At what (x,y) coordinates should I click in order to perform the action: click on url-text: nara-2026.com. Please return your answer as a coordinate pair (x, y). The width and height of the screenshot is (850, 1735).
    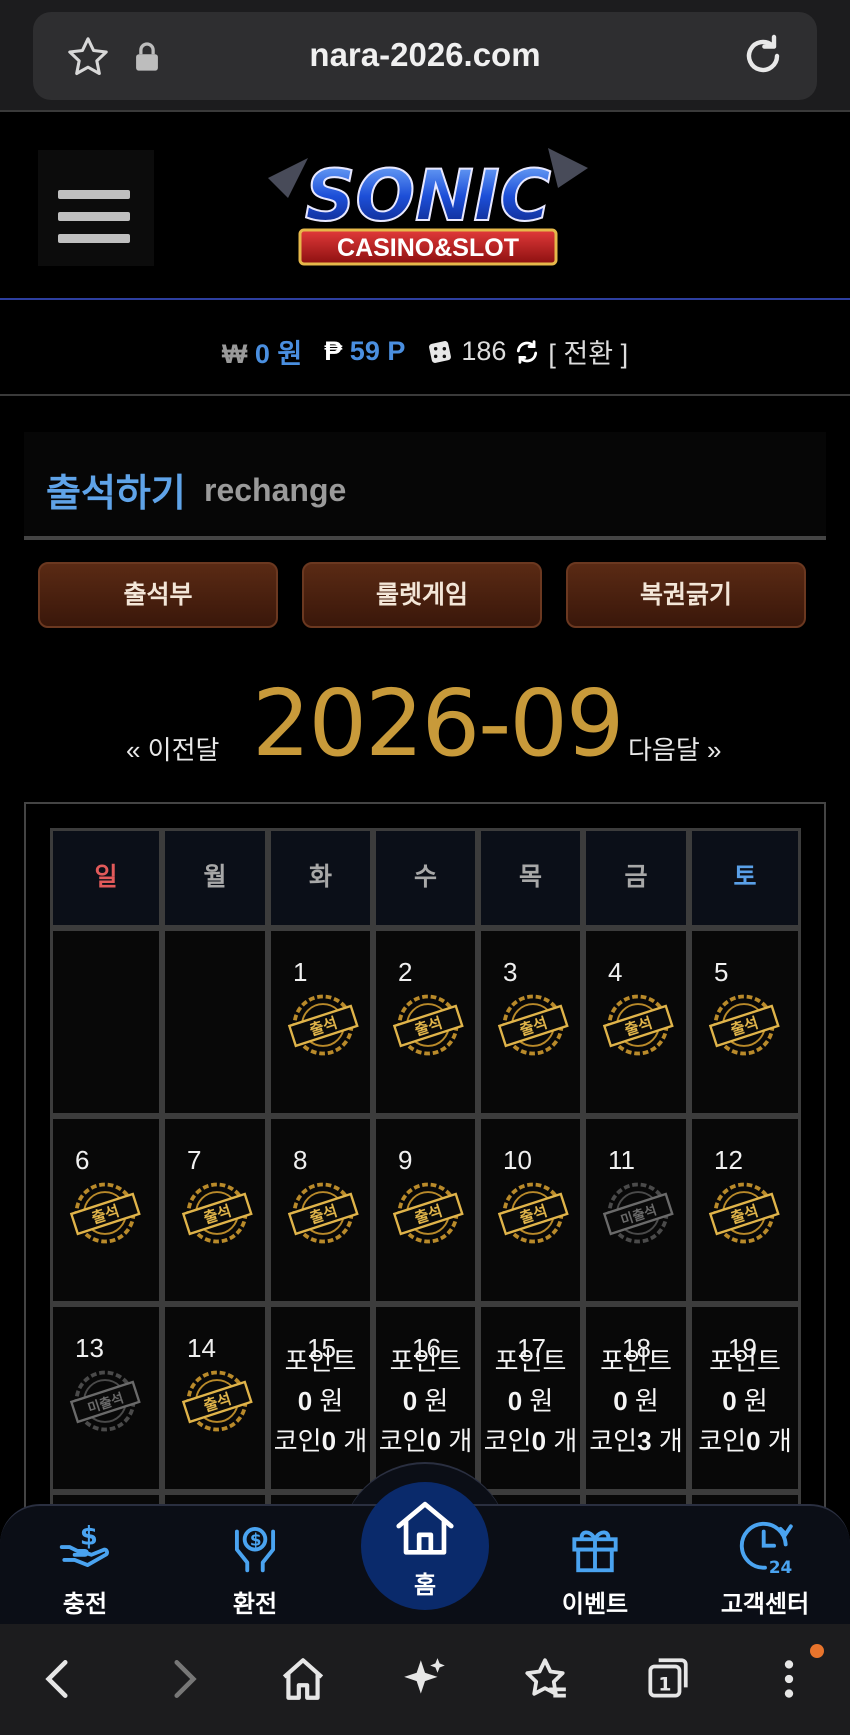
    Looking at the image, I should click on (425, 55).